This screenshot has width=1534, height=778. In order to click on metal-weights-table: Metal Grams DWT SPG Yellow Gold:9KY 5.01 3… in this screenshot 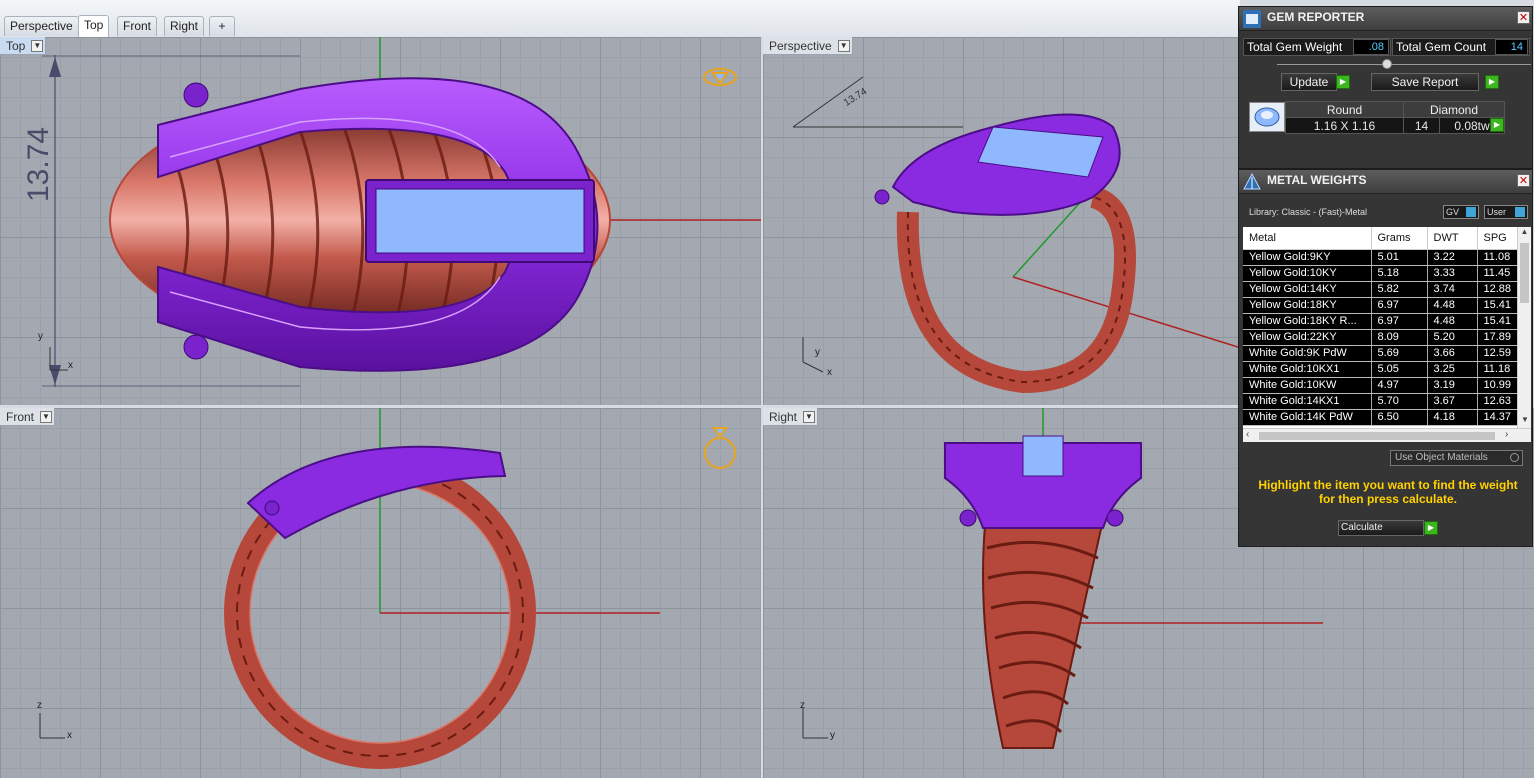, I will do `click(1387, 334)`.